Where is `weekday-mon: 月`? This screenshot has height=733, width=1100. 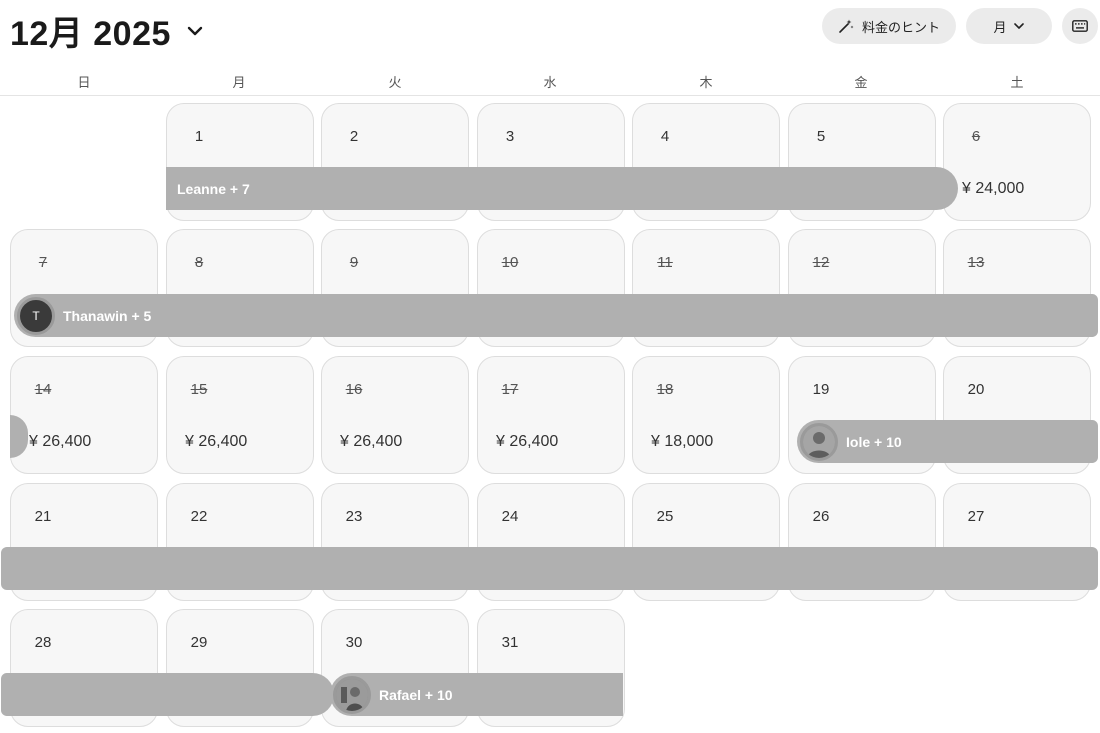 weekday-mon: 月 is located at coordinates (239, 82).